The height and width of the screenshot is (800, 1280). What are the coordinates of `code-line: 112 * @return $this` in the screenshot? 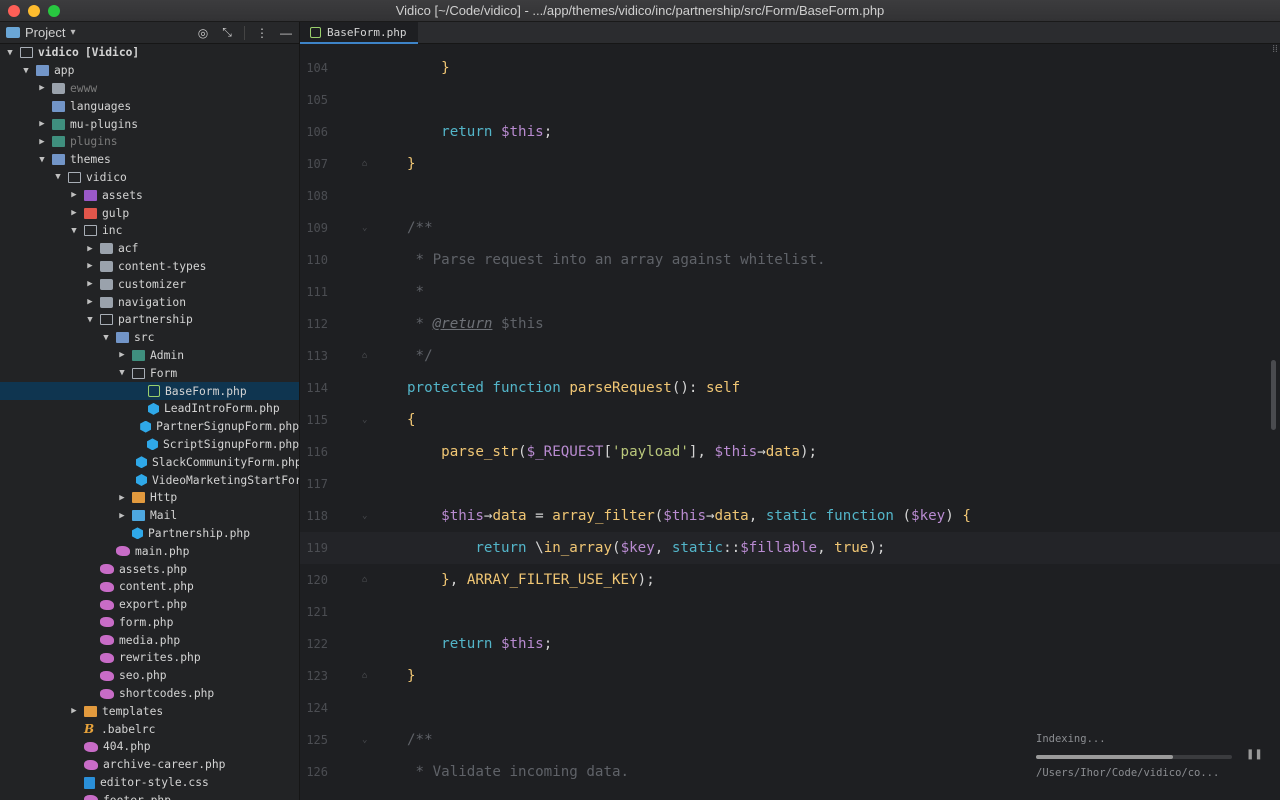 It's located at (790, 324).